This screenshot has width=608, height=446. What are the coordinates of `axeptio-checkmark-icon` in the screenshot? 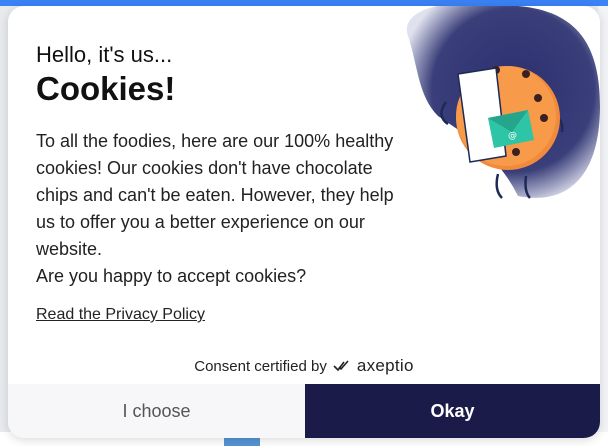 It's located at (341, 366).